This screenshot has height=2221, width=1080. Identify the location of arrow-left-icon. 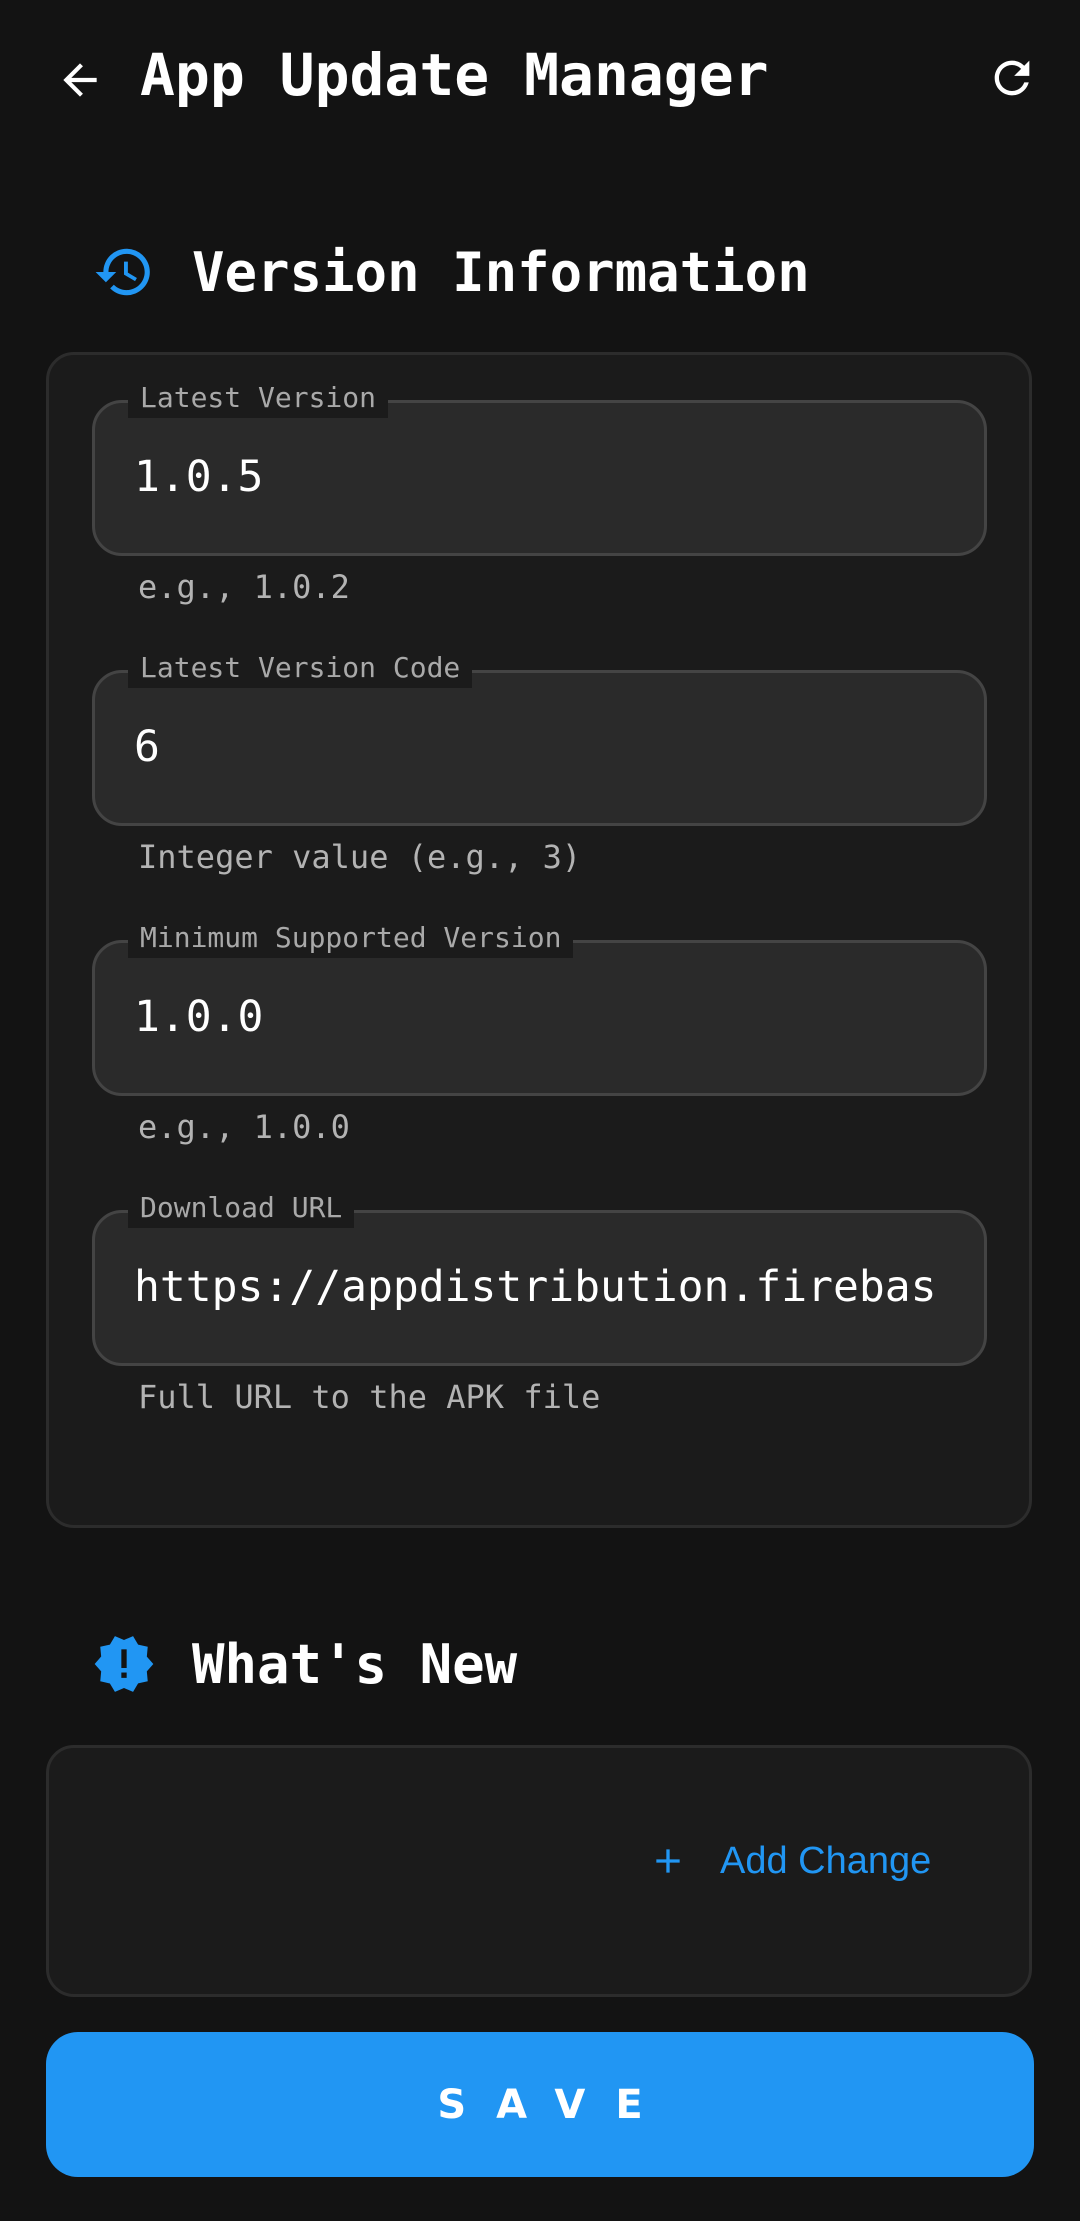
(80, 80).